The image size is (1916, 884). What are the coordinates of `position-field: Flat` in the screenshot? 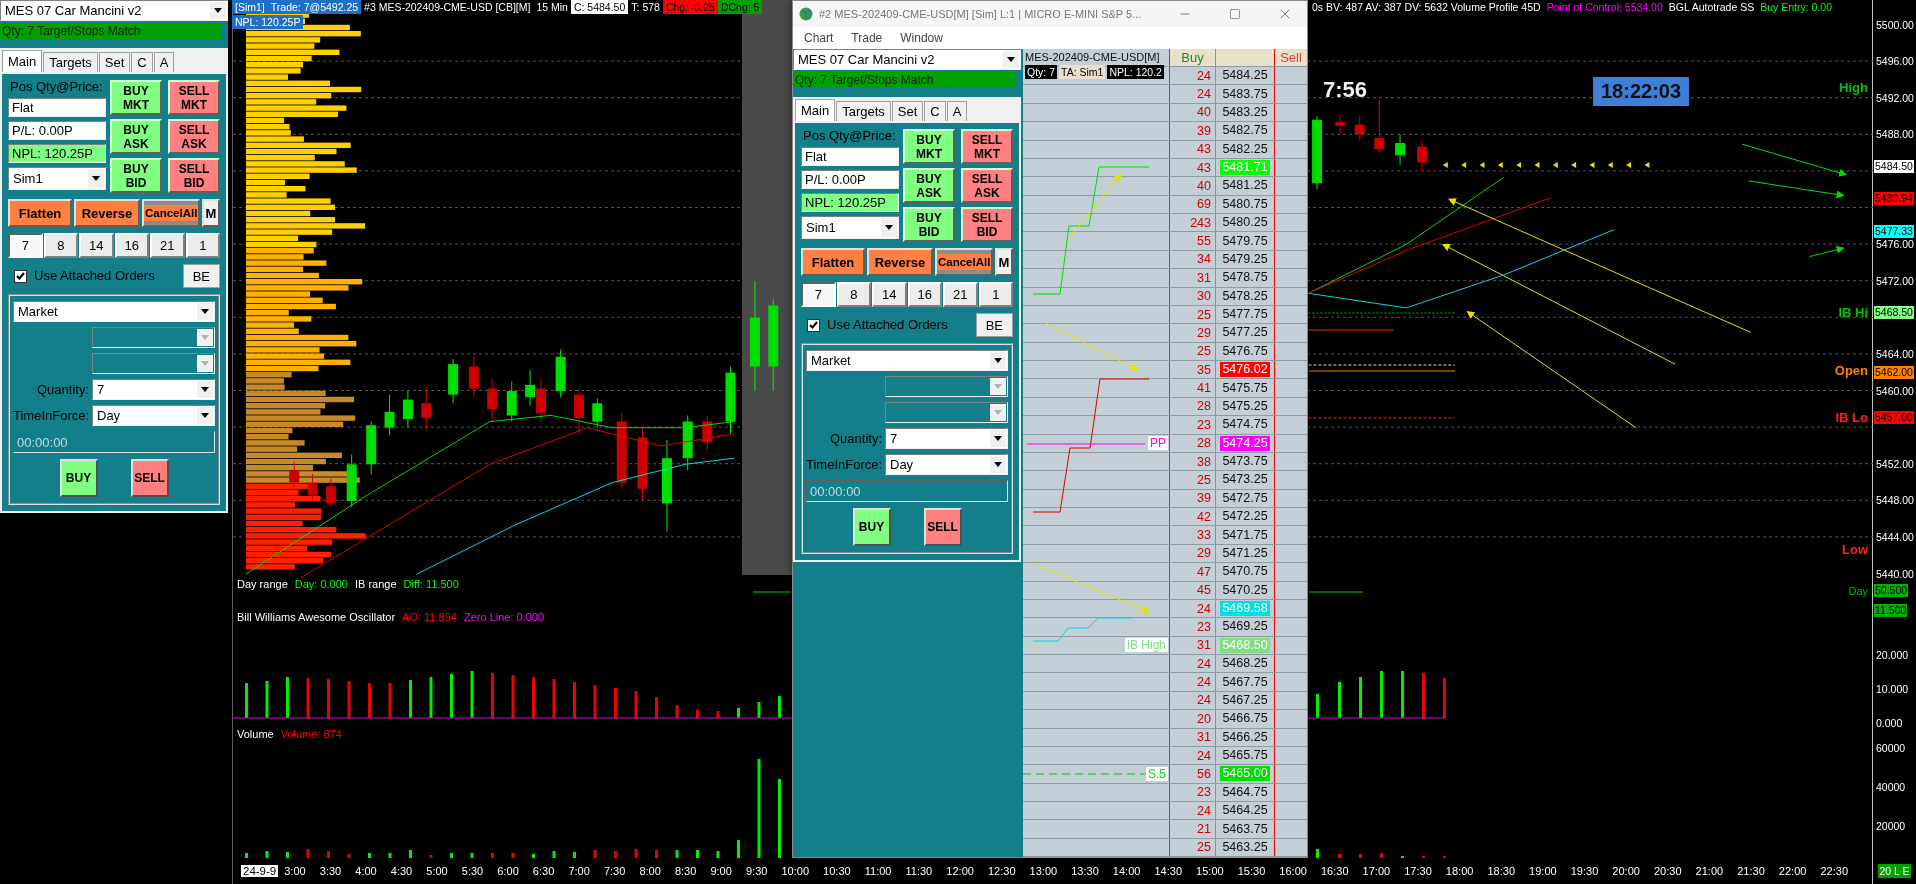 It's located at (57, 107).